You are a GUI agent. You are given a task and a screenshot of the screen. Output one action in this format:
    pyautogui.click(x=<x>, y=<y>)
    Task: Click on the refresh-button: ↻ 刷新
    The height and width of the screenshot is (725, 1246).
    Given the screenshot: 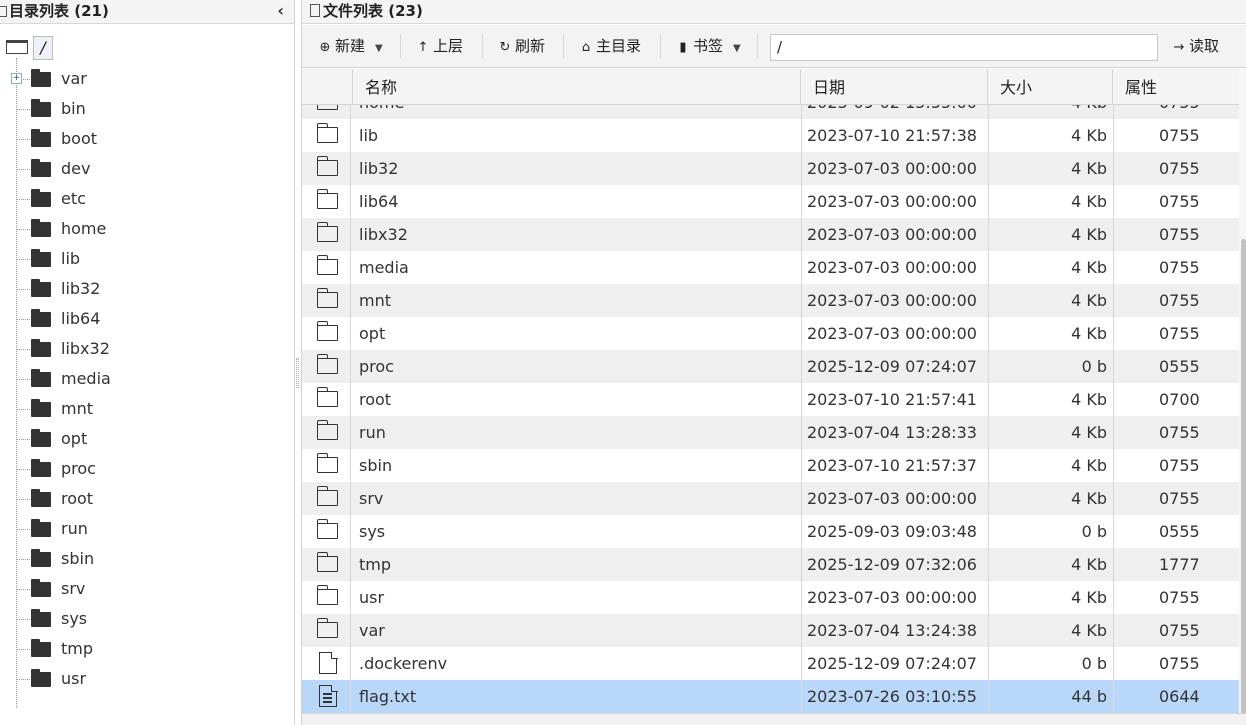 What is the action you would take?
    pyautogui.click(x=521, y=46)
    